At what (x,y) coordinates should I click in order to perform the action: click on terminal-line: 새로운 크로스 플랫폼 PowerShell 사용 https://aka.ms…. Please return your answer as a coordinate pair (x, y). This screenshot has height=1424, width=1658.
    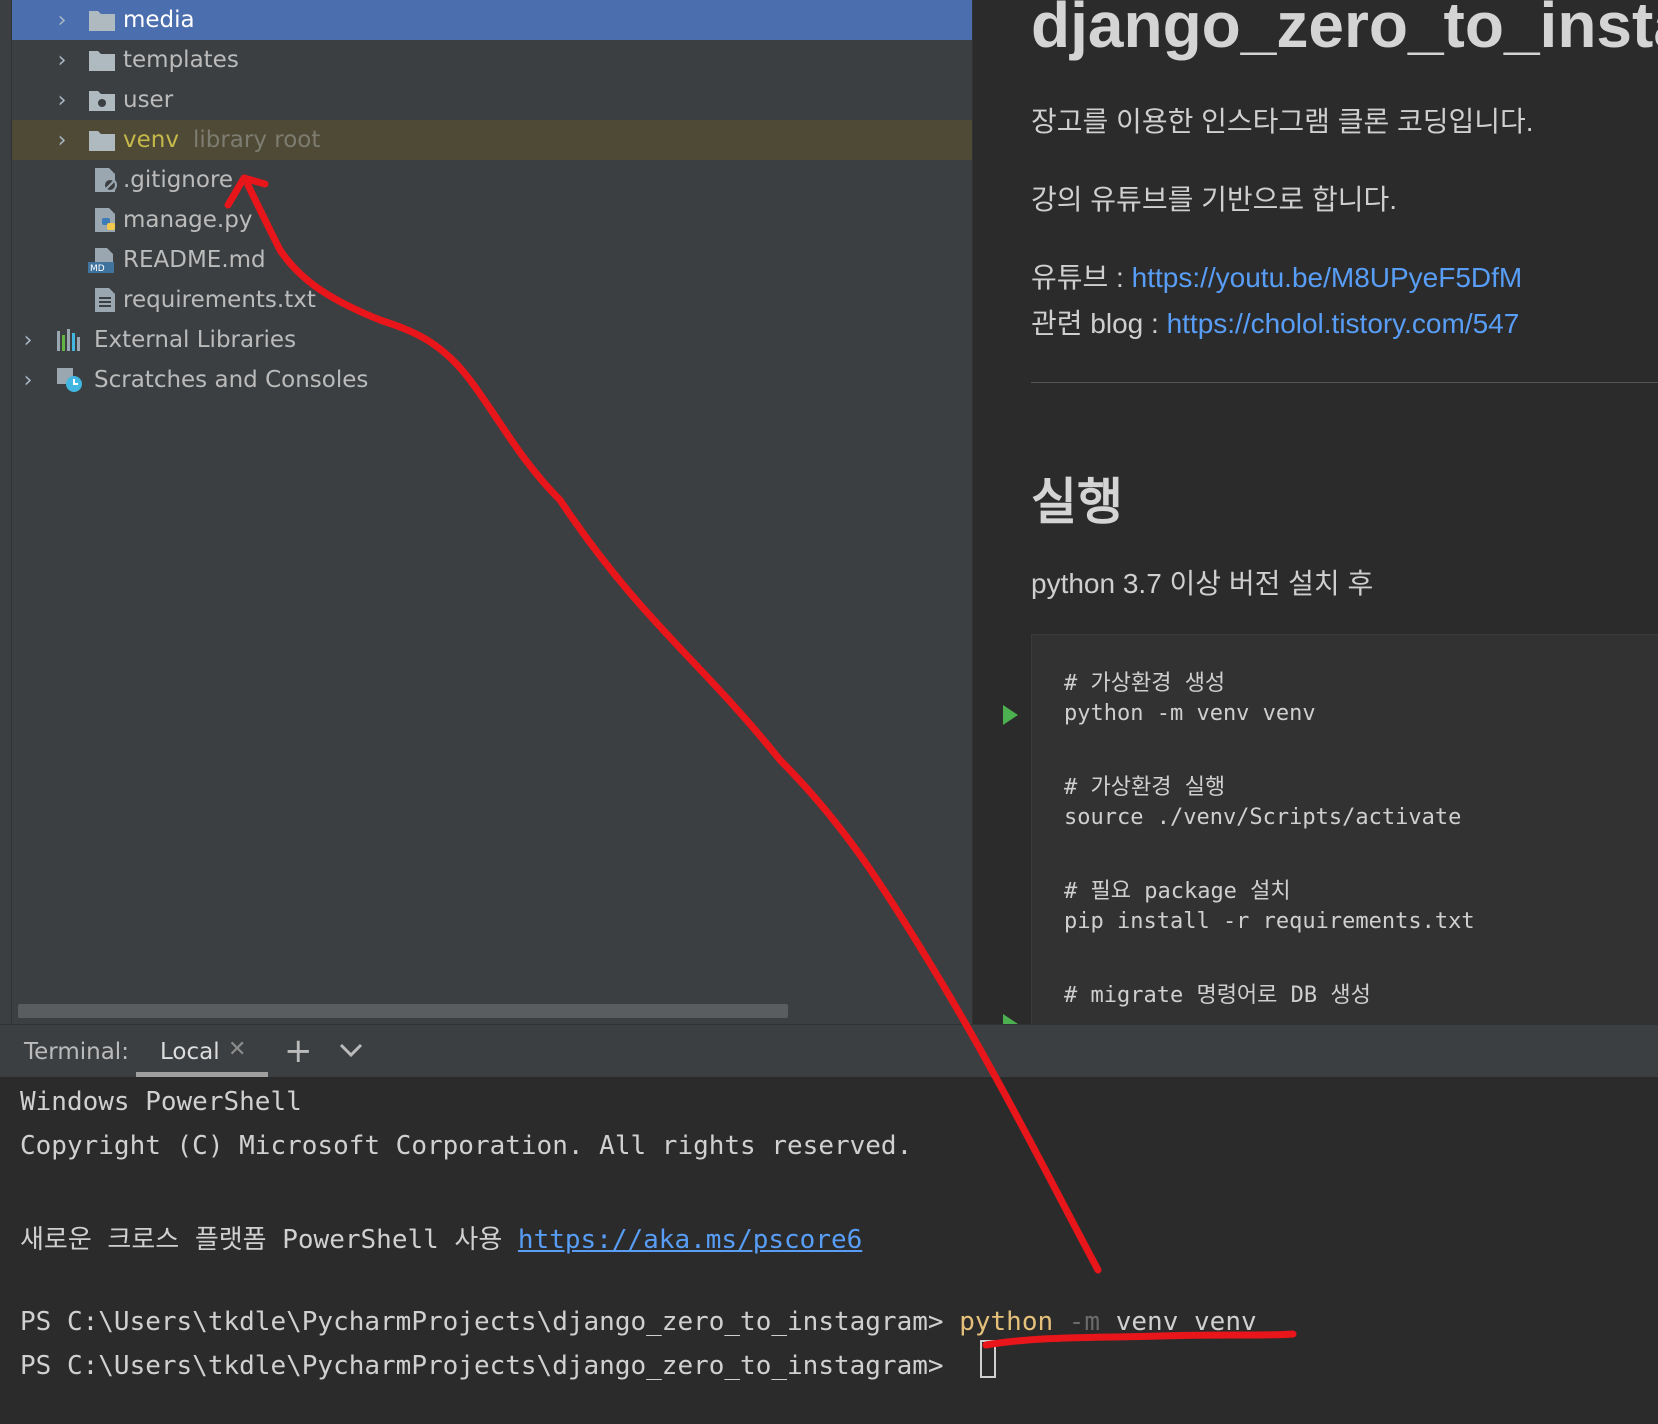
    Looking at the image, I should click on (441, 1237).